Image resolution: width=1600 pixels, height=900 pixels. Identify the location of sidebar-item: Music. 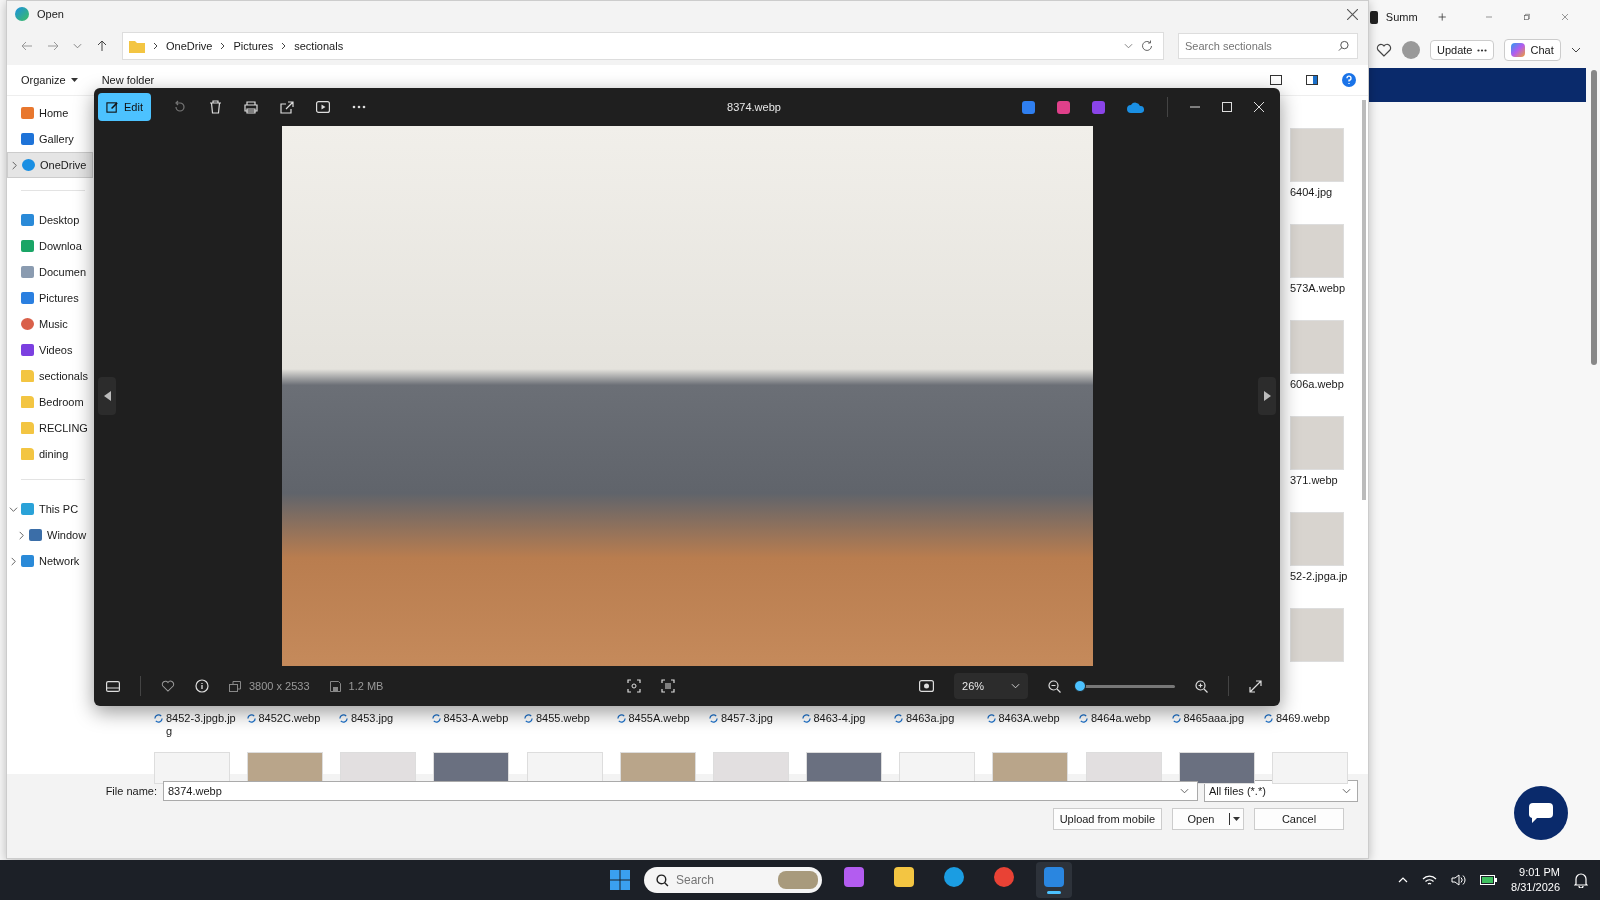
(50, 324).